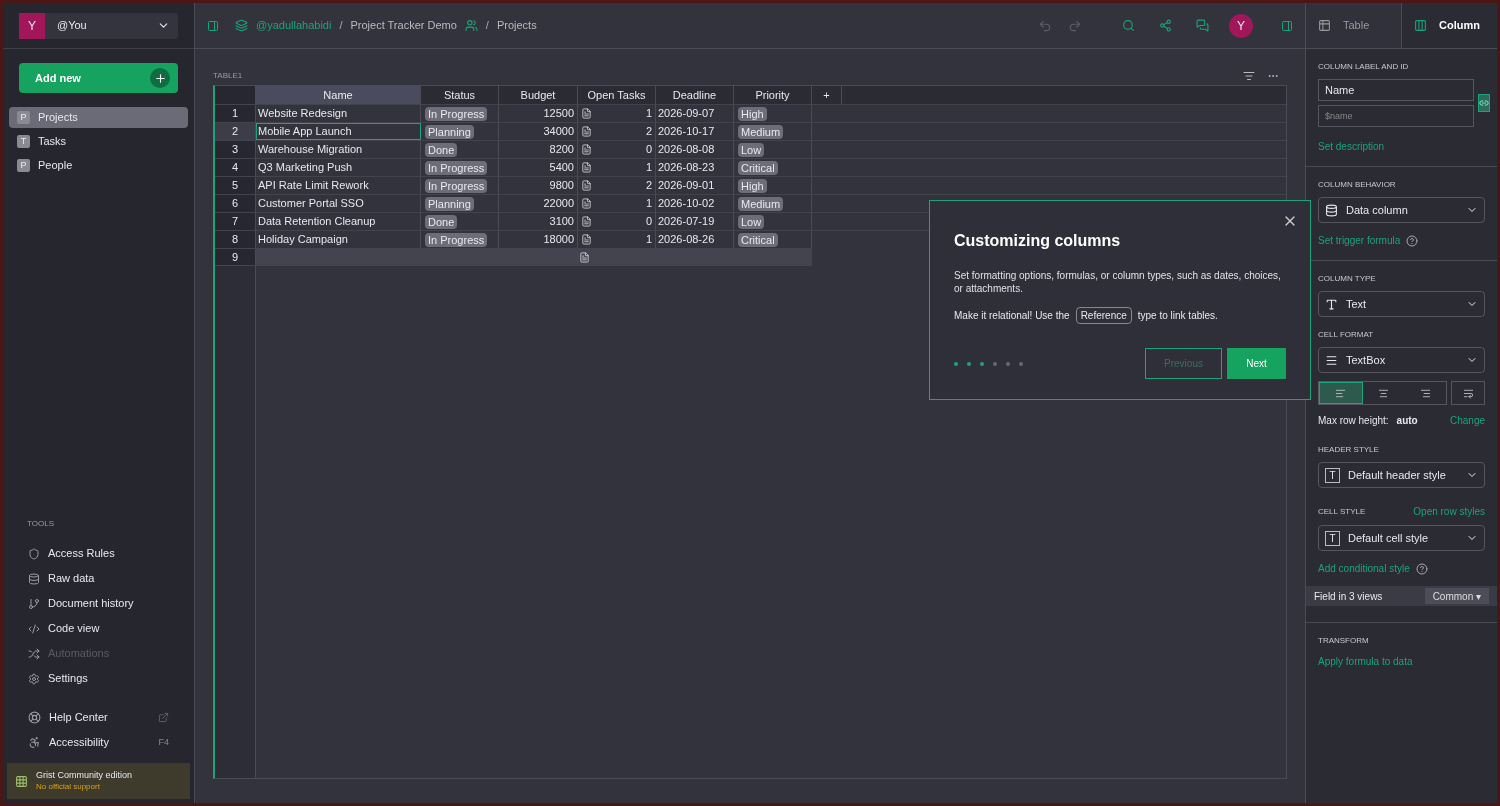  What do you see at coordinates (460, 95) in the screenshot?
I see `column-header: Status` at bounding box center [460, 95].